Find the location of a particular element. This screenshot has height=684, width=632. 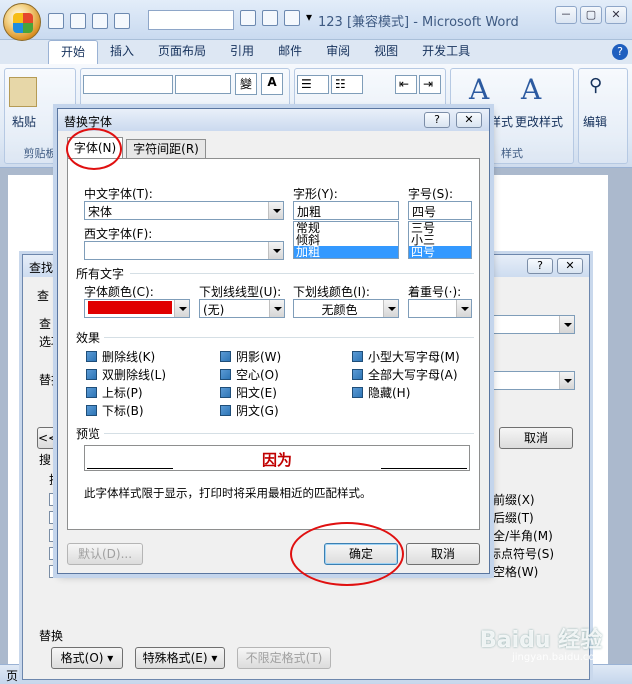

find-cancel-button: 取消 is located at coordinates (536, 438).